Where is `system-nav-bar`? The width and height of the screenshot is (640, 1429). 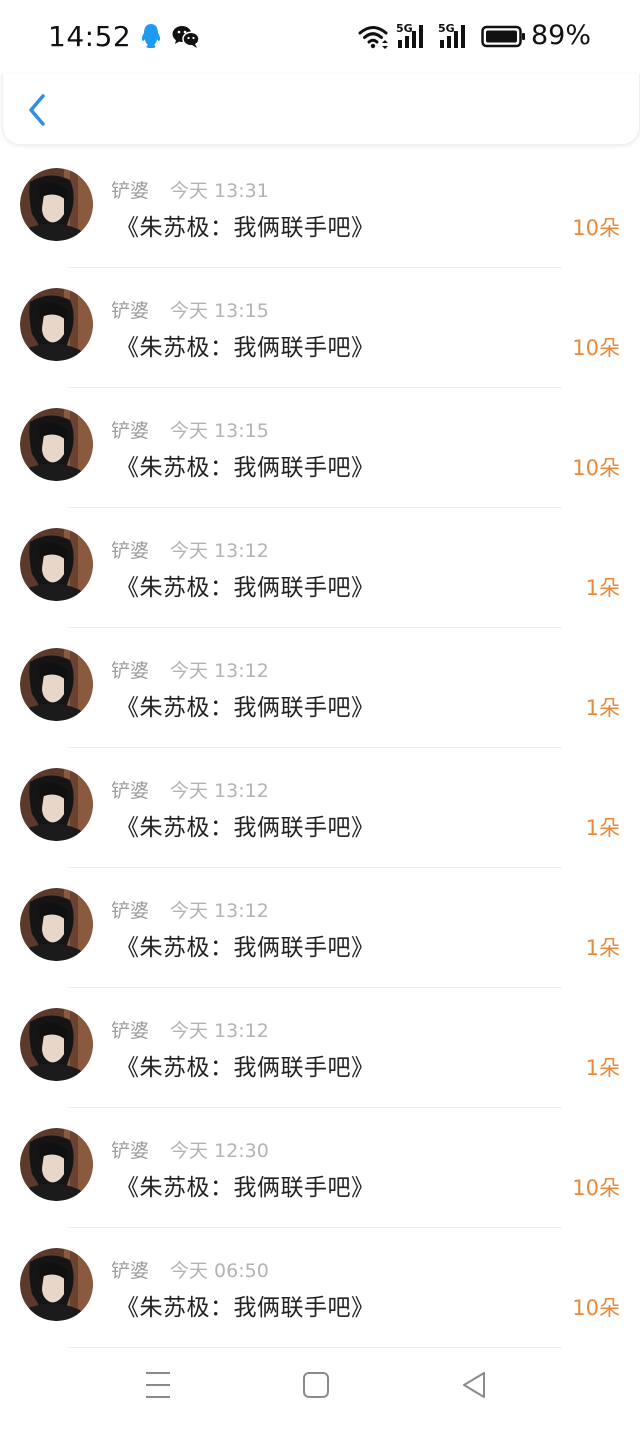
system-nav-bar is located at coordinates (320, 1384).